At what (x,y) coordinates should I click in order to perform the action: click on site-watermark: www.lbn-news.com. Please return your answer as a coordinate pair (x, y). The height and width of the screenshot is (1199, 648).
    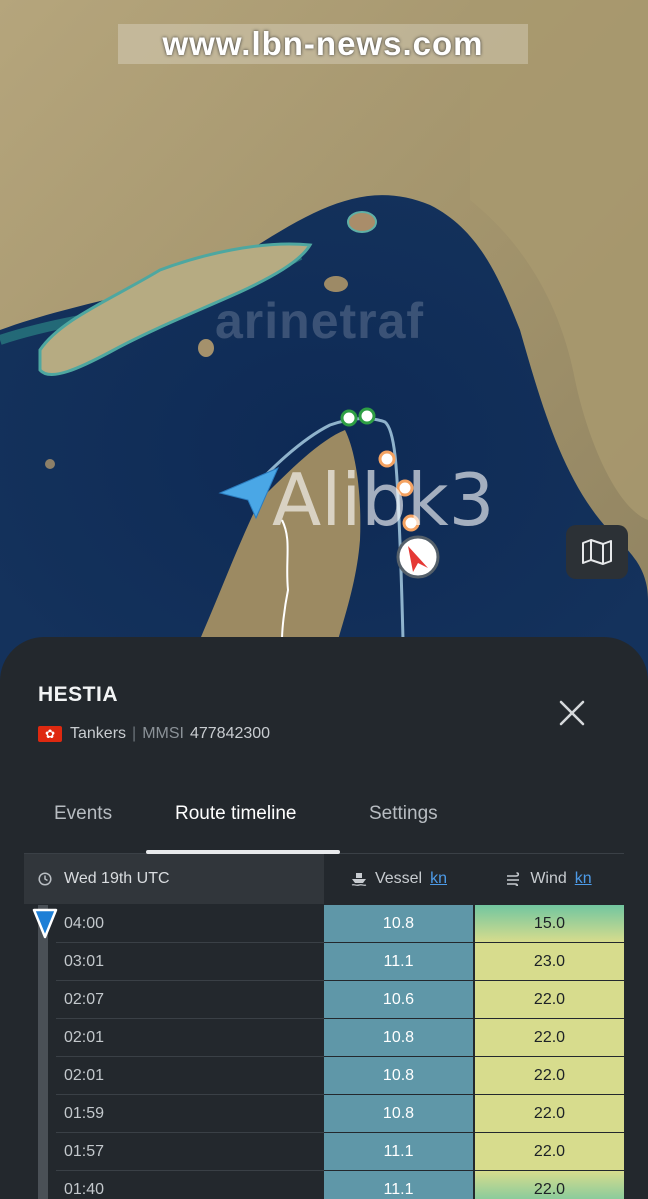
    Looking at the image, I should click on (323, 44).